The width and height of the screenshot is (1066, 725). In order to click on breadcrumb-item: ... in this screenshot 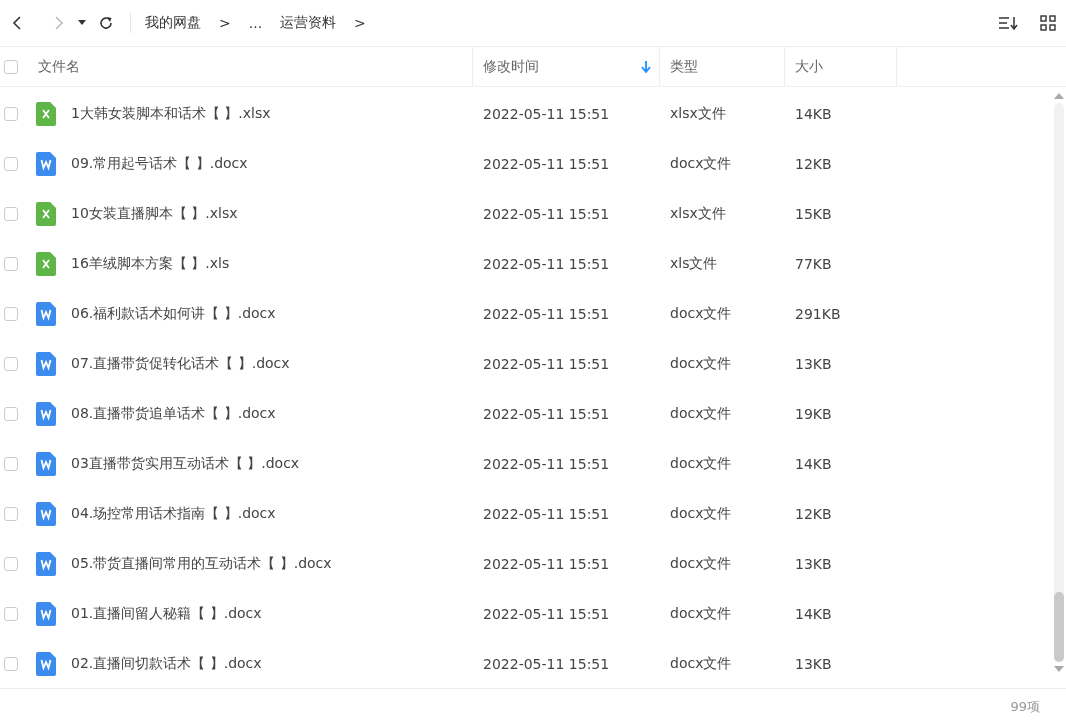, I will do `click(255, 23)`.